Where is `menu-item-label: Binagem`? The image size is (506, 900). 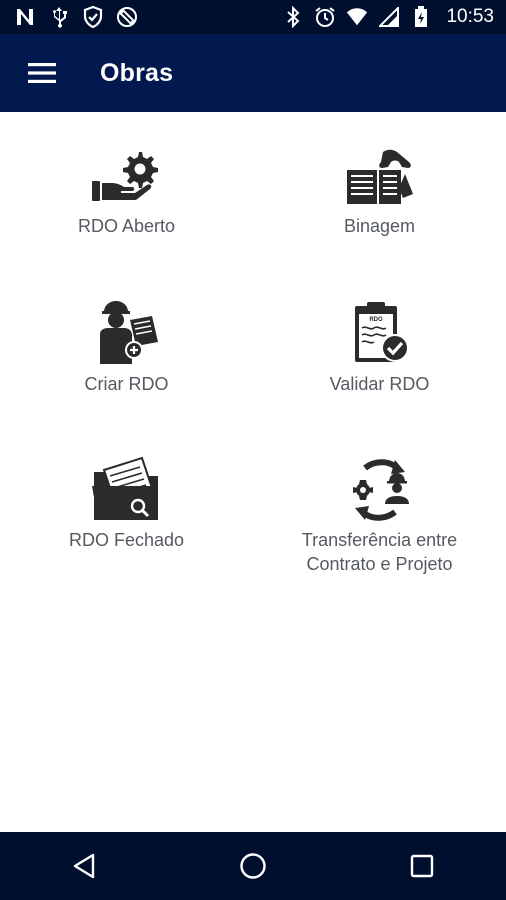 menu-item-label: Binagem is located at coordinates (379, 226).